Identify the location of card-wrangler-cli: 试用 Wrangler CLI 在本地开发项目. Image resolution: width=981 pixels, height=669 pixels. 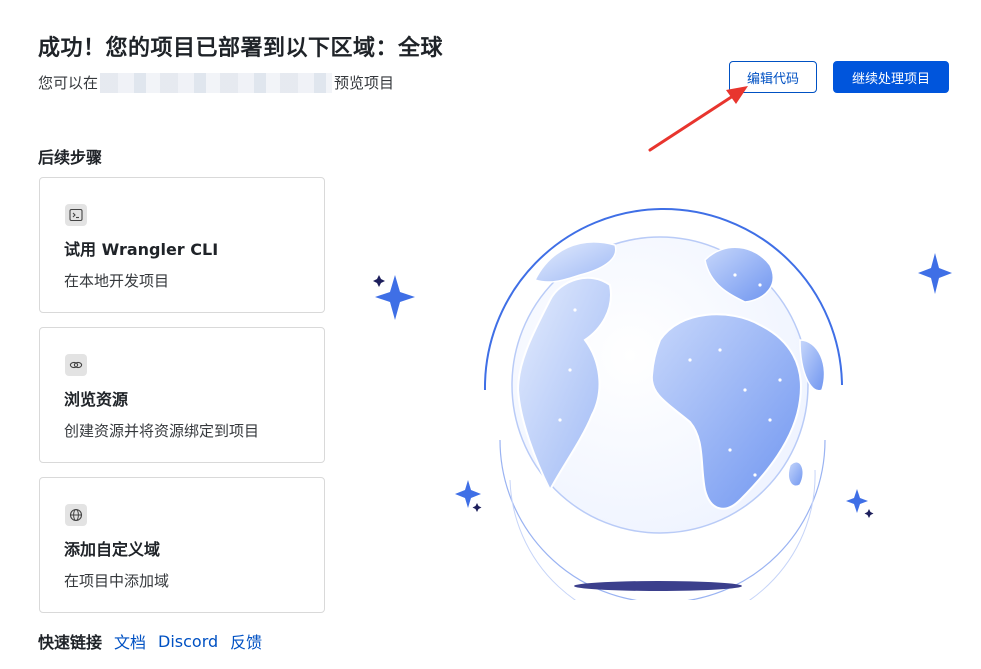
(182, 245).